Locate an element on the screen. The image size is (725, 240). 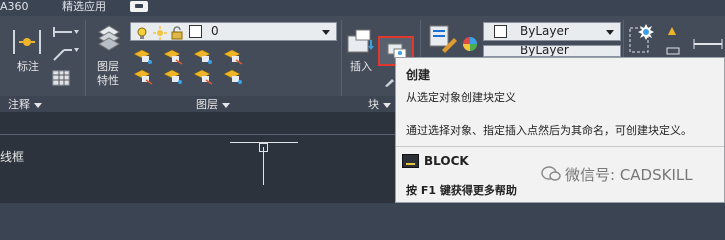
tooltip-description: 从选定对象创建块定义 is located at coordinates (461, 97).